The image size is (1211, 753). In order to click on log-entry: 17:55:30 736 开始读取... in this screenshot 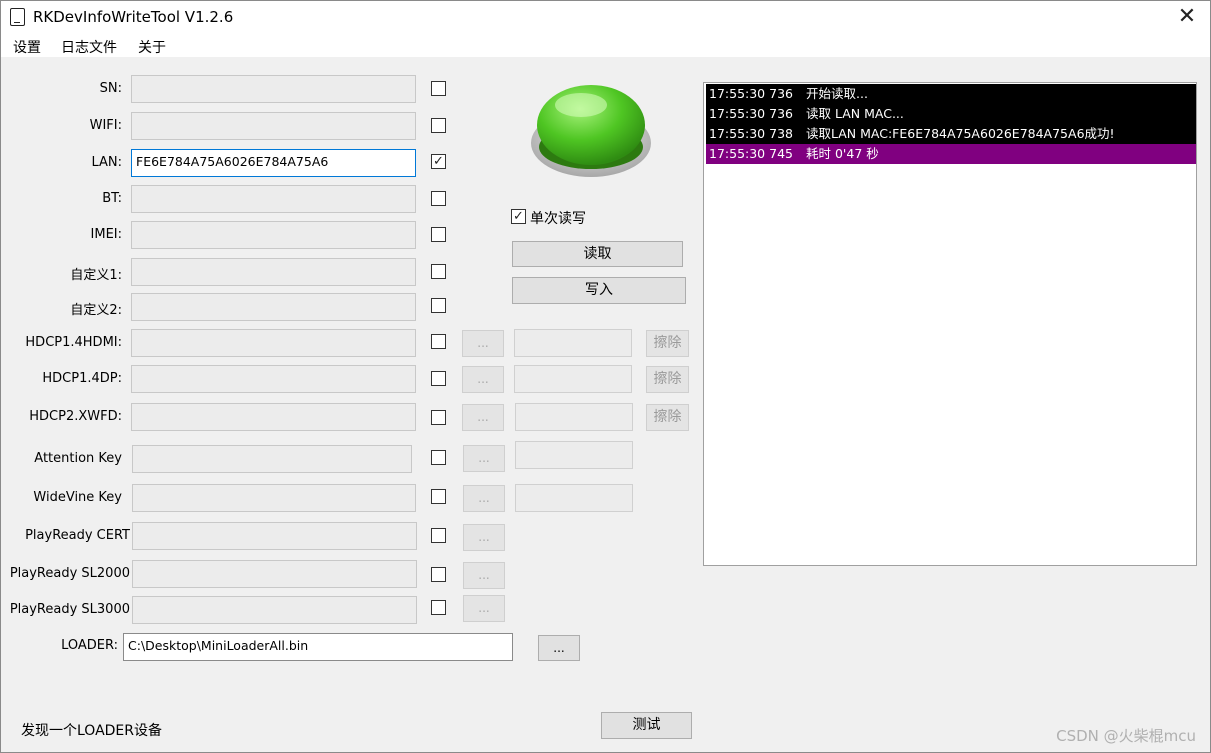, I will do `click(951, 94)`.